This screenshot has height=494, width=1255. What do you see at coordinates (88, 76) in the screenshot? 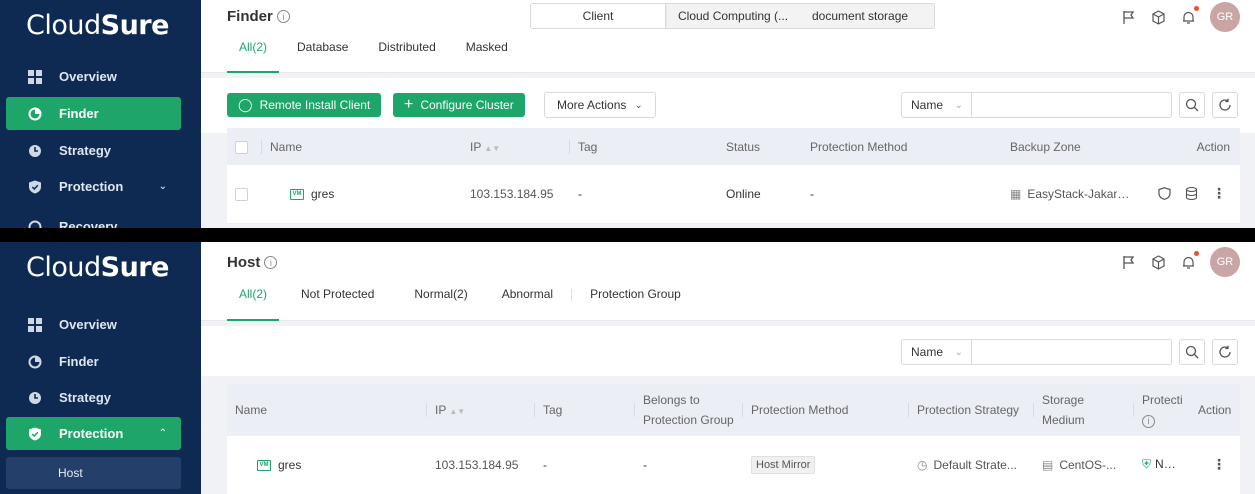
I see `sidebar-item-label: Overview` at bounding box center [88, 76].